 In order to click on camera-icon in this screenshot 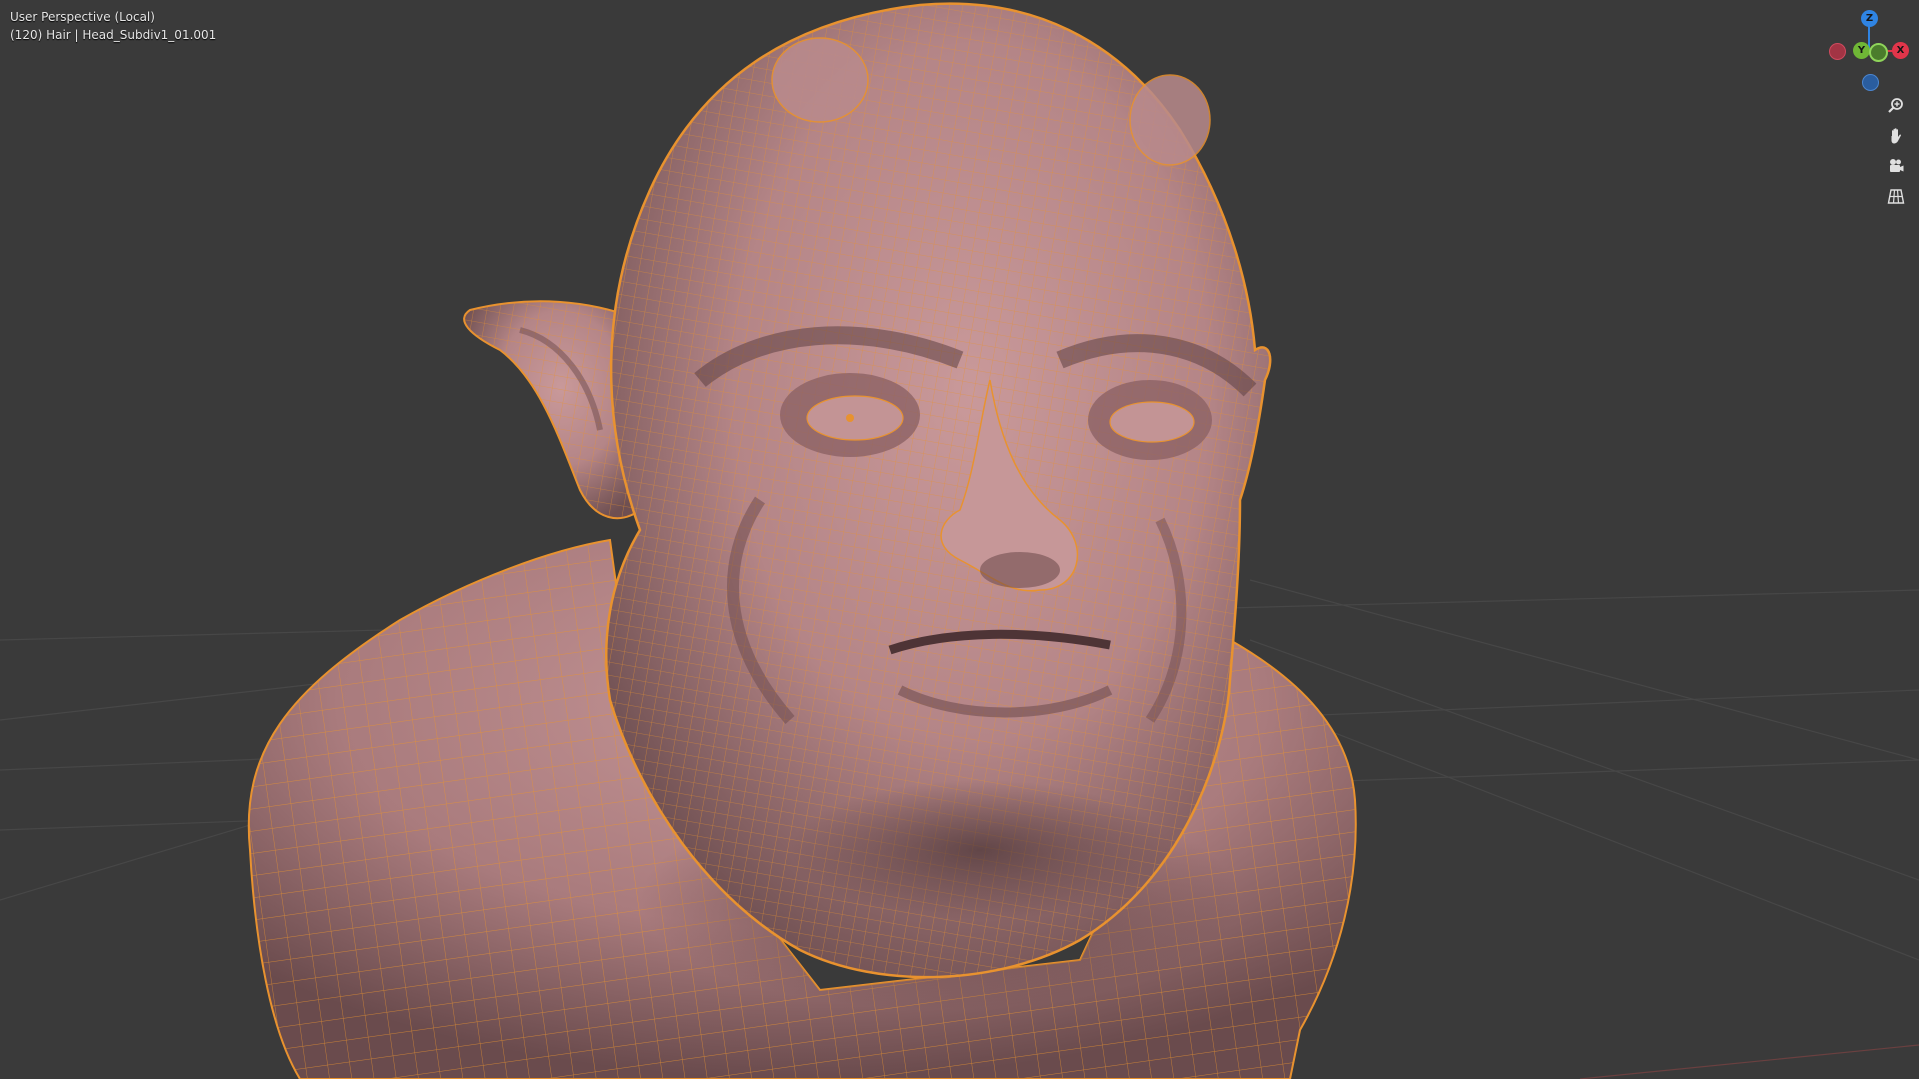, I will do `click(1897, 165)`.